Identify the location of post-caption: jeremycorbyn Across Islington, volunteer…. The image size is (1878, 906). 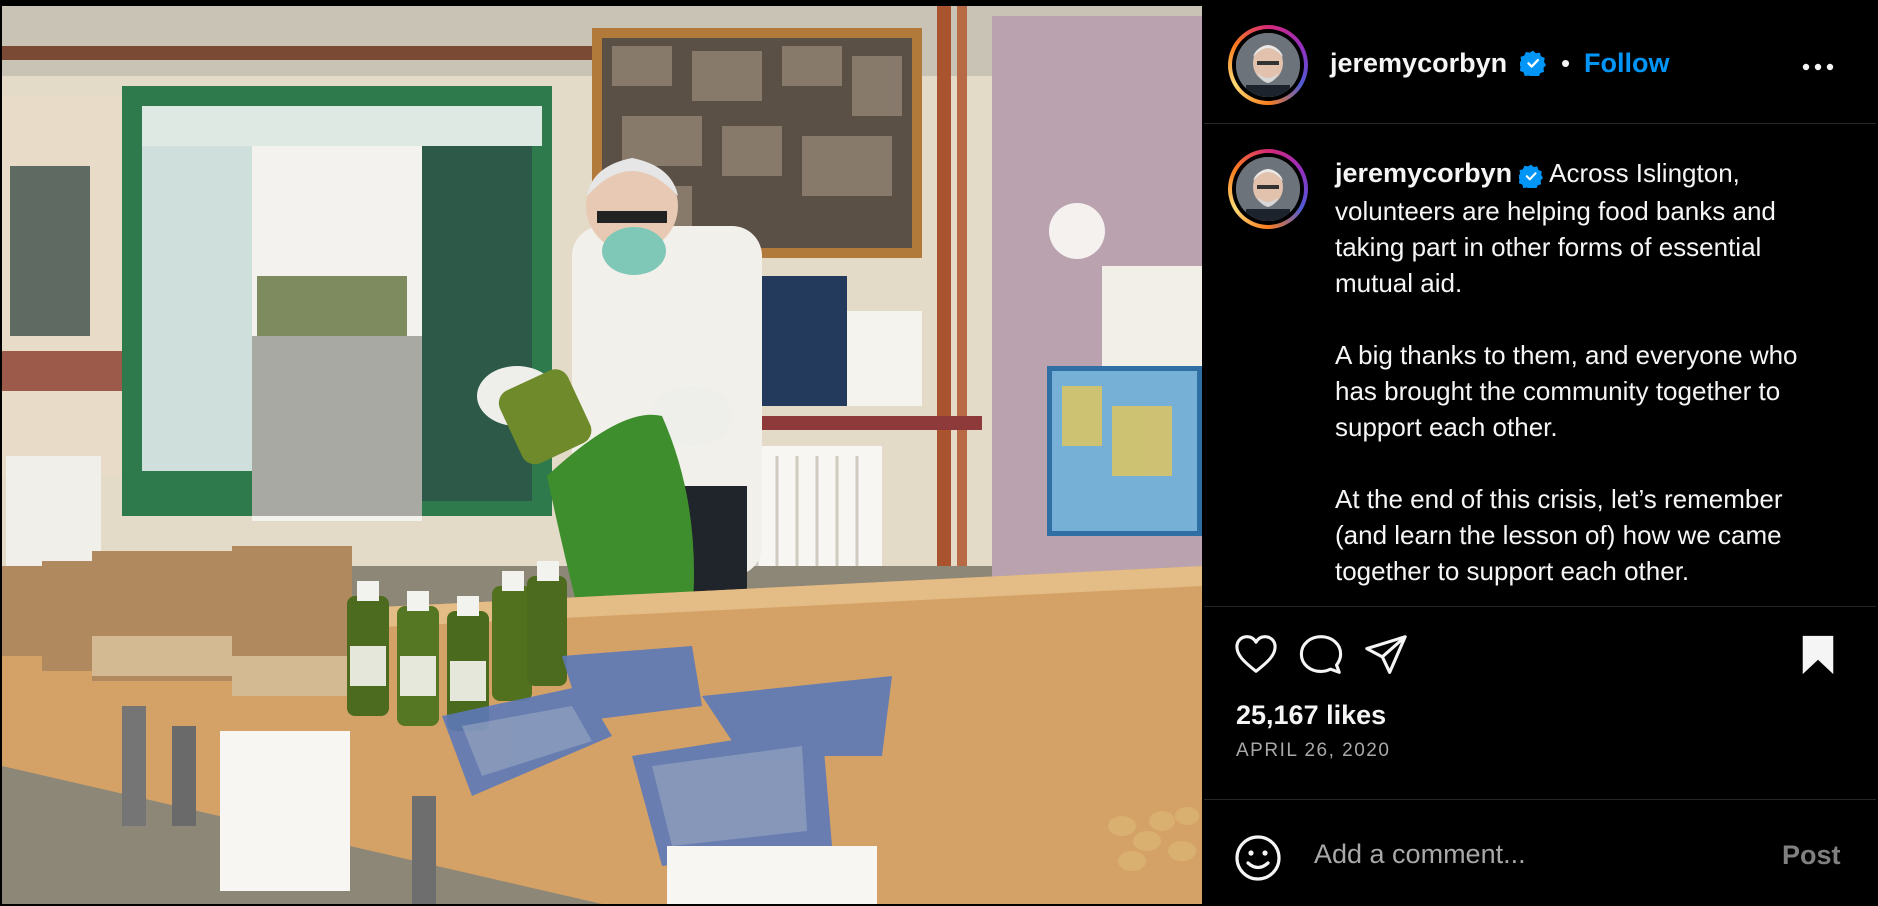
(1585, 372).